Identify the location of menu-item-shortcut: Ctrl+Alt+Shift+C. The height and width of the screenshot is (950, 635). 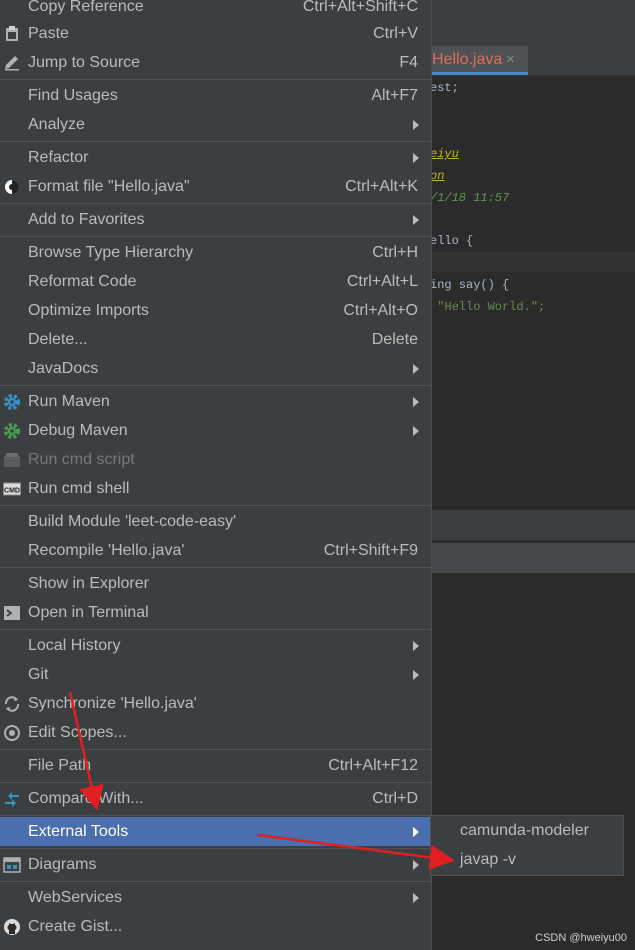
(360, 7).